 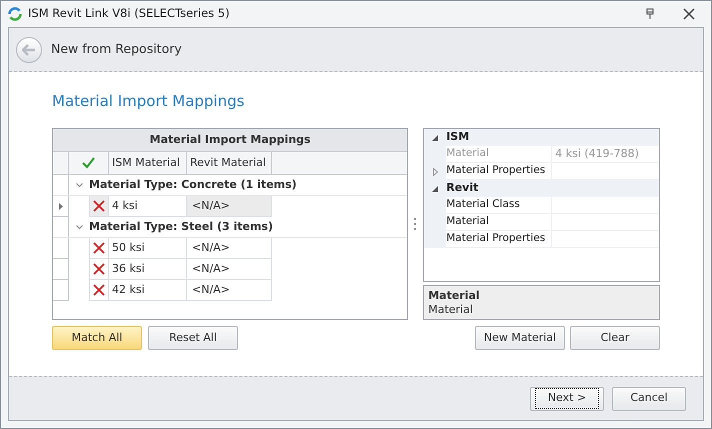 I want to click on dialog-button: Clear, so click(x=615, y=338).